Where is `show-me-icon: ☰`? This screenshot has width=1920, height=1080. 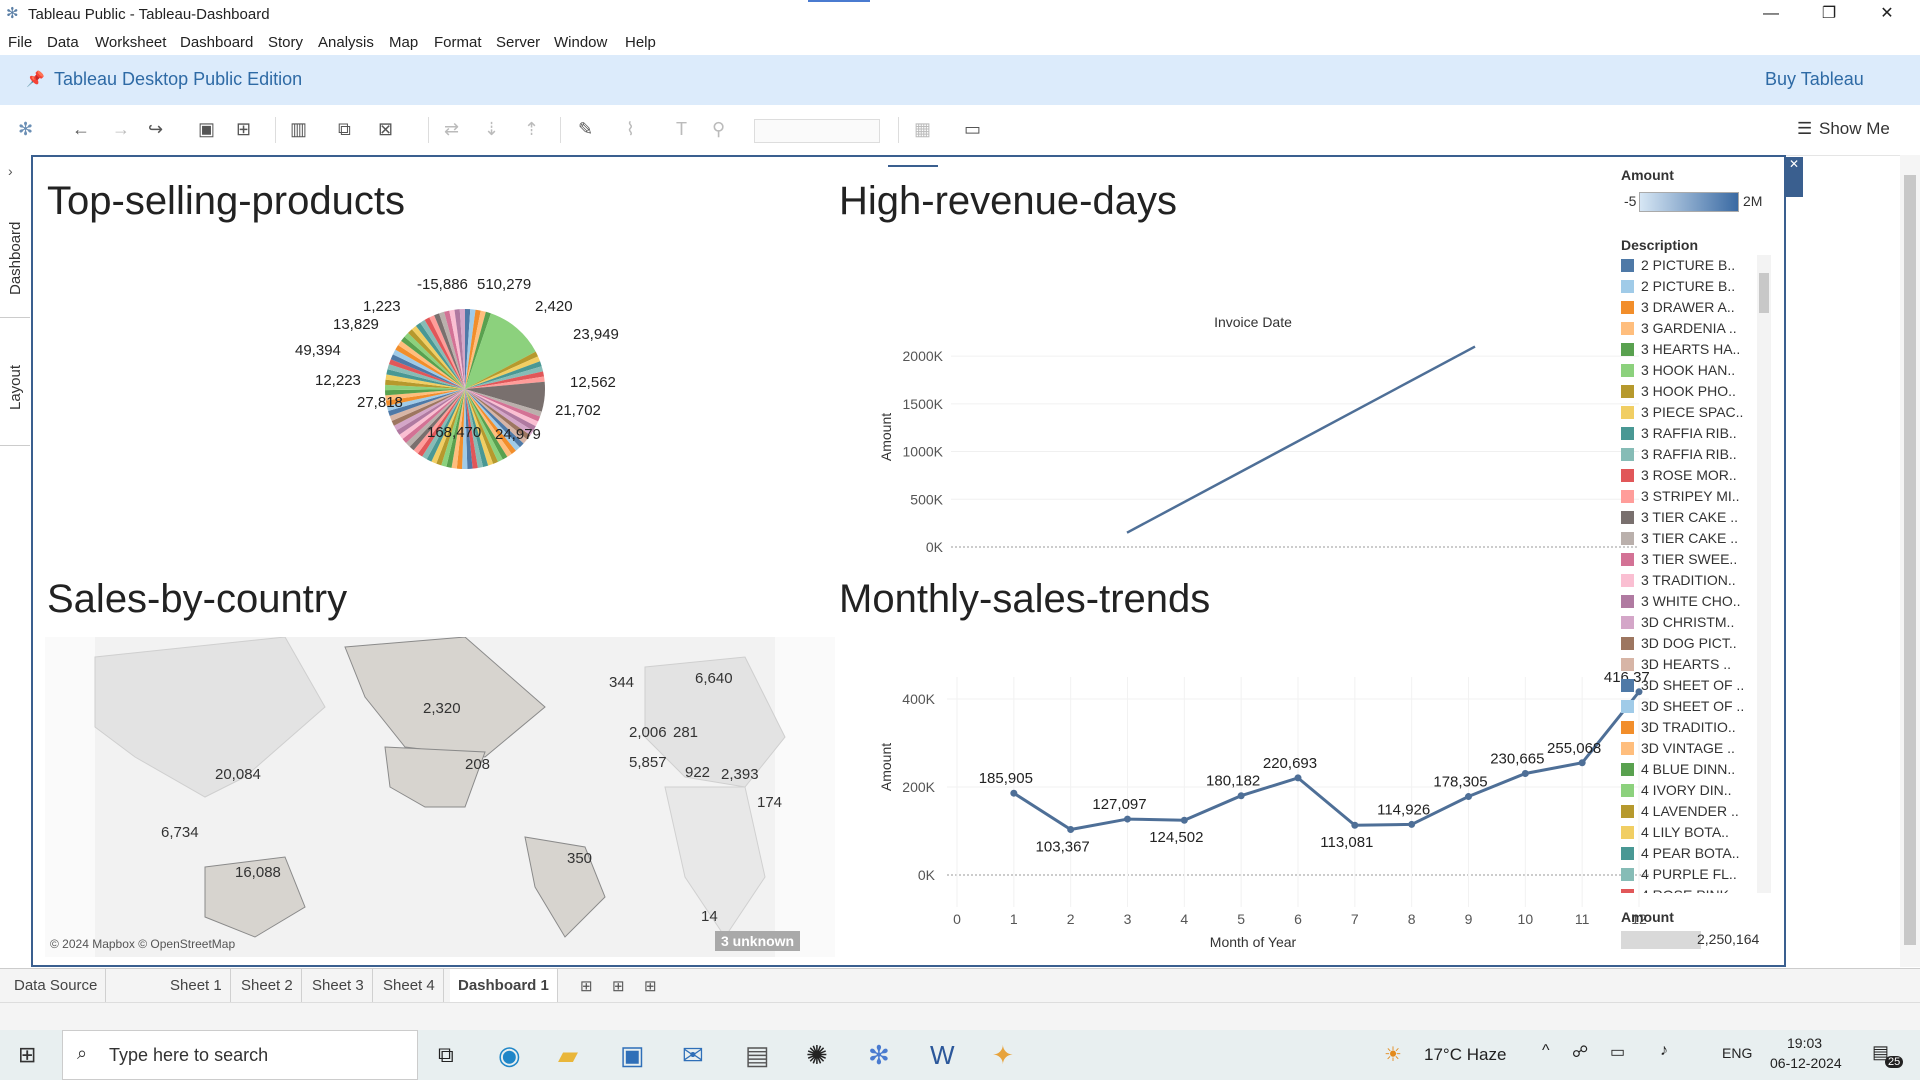 show-me-icon: ☰ is located at coordinates (1804, 129).